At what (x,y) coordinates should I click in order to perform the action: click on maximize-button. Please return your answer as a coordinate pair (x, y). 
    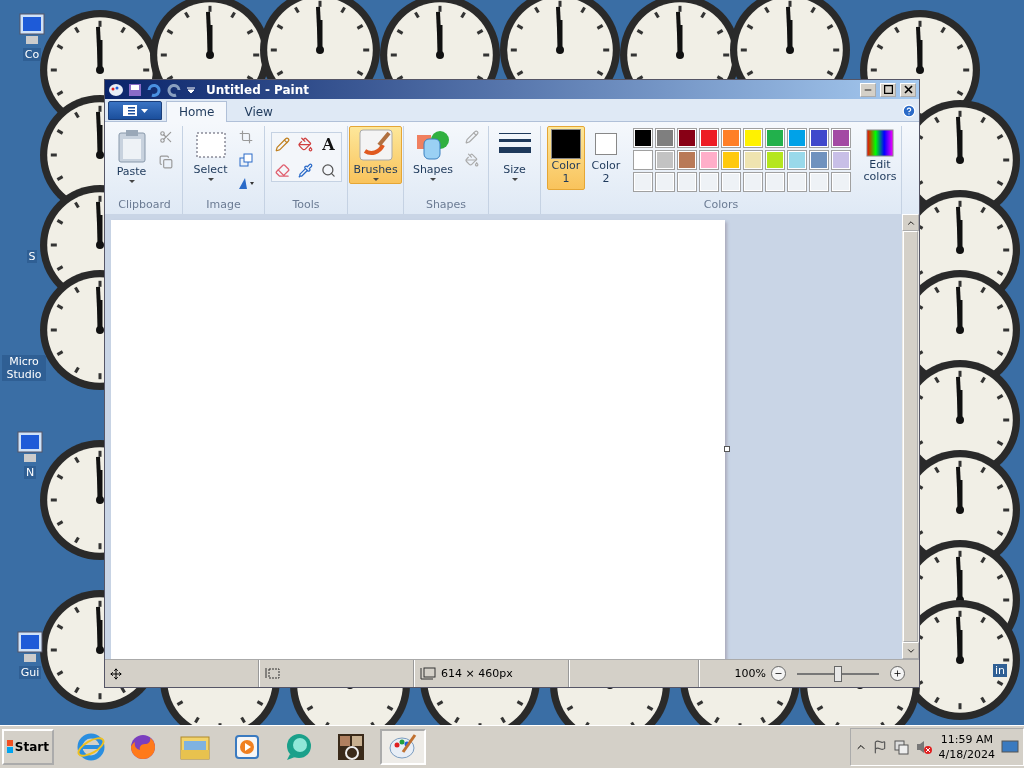
    Looking at the image, I should click on (888, 89).